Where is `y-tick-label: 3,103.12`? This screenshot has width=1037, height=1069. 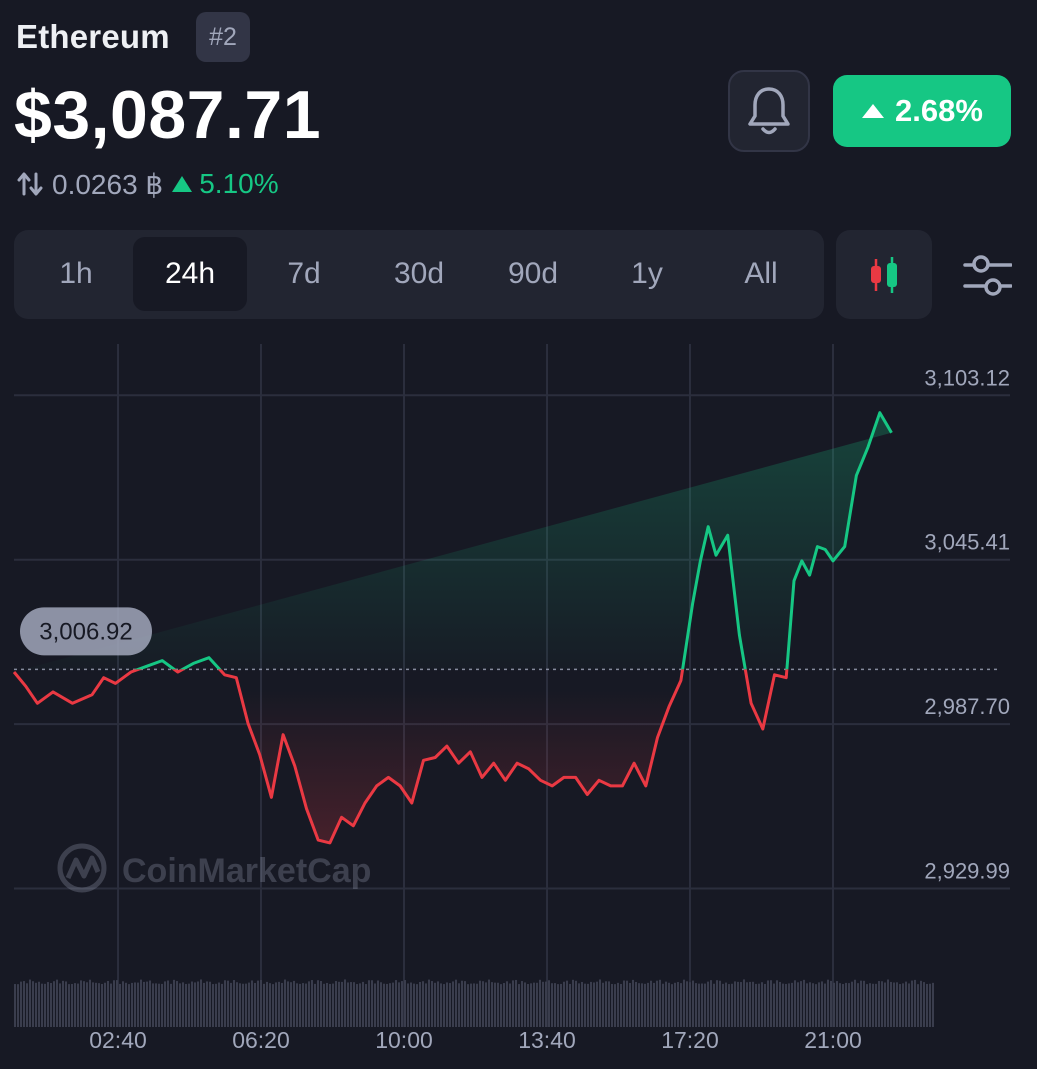
y-tick-label: 3,103.12 is located at coordinates (967, 377).